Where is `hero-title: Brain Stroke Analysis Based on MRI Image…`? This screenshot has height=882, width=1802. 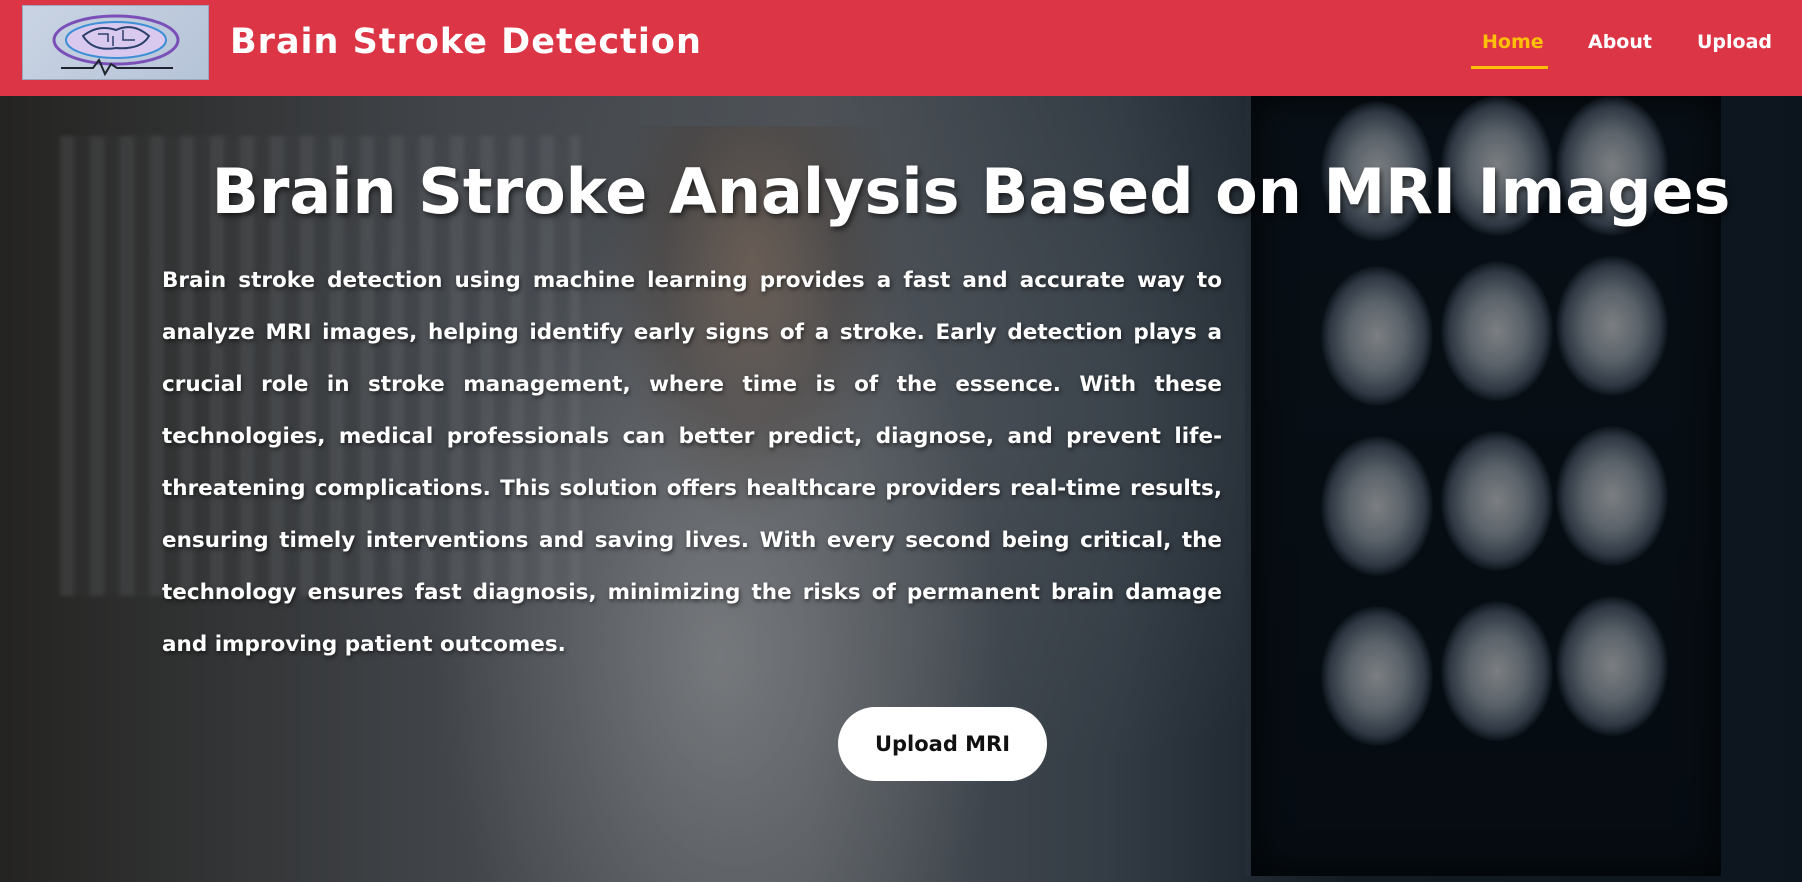
hero-title: Brain Stroke Analysis Based on MRI Image… is located at coordinates (971, 191).